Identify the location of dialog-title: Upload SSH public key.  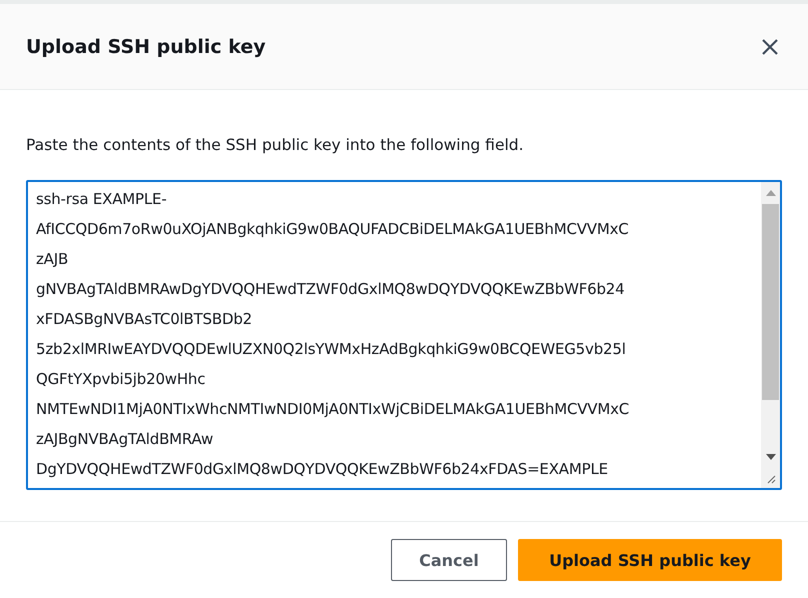
(146, 47).